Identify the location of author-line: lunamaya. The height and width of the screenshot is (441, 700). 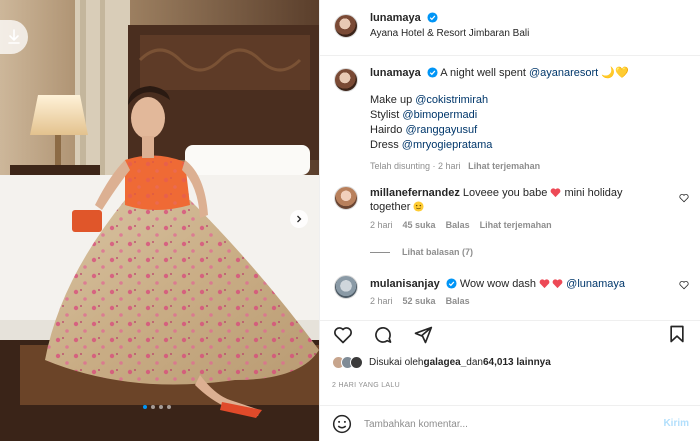
(404, 18).